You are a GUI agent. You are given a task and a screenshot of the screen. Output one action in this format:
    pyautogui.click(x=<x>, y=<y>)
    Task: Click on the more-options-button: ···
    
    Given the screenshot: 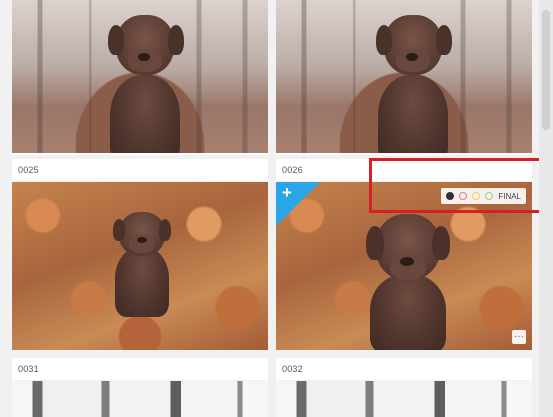 What is the action you would take?
    pyautogui.click(x=519, y=337)
    